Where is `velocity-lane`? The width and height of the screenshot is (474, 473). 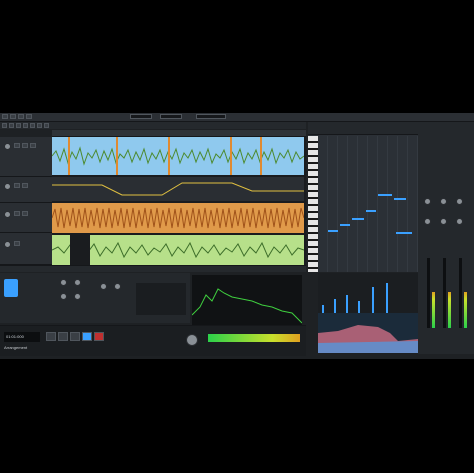 velocity-lane is located at coordinates (368, 293).